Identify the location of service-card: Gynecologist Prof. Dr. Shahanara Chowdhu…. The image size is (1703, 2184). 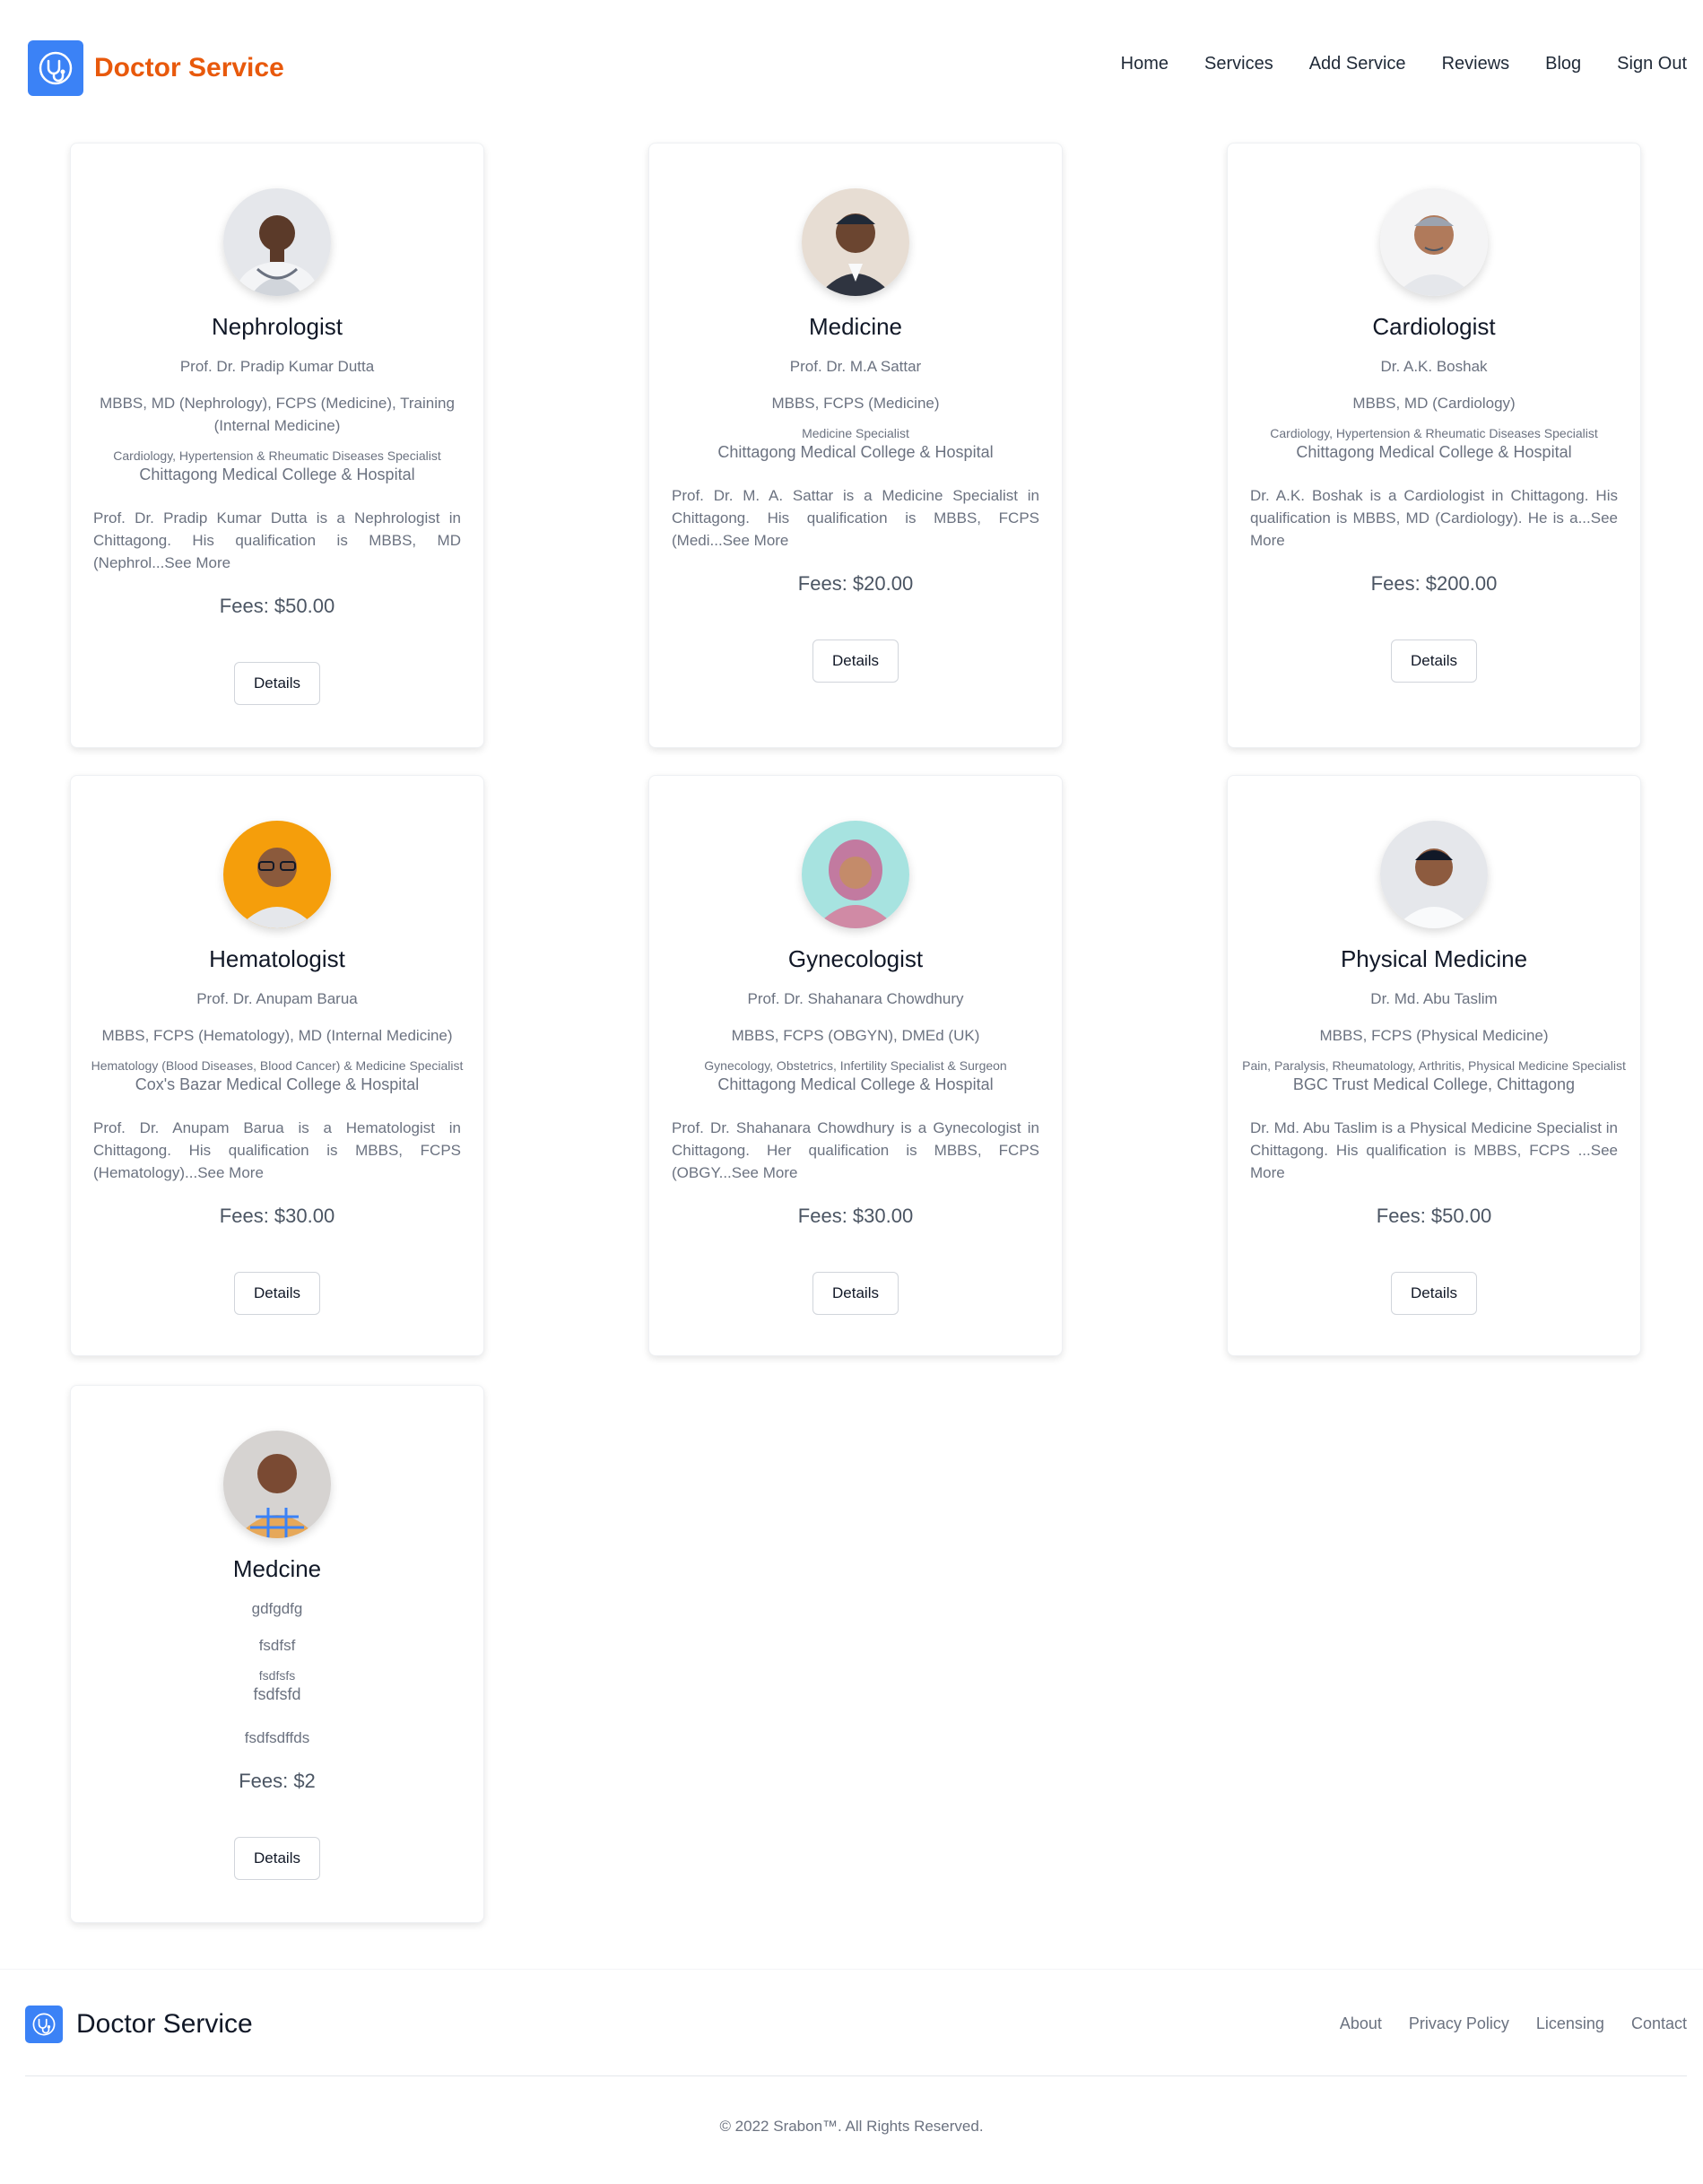
(855, 1065).